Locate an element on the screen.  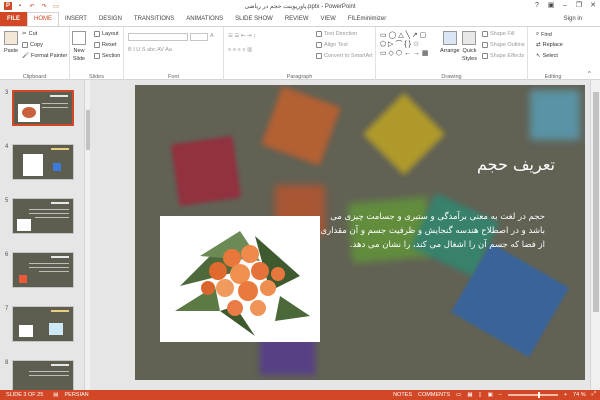
shape-outline-button: Shape Outline is located at coordinates (503, 45).